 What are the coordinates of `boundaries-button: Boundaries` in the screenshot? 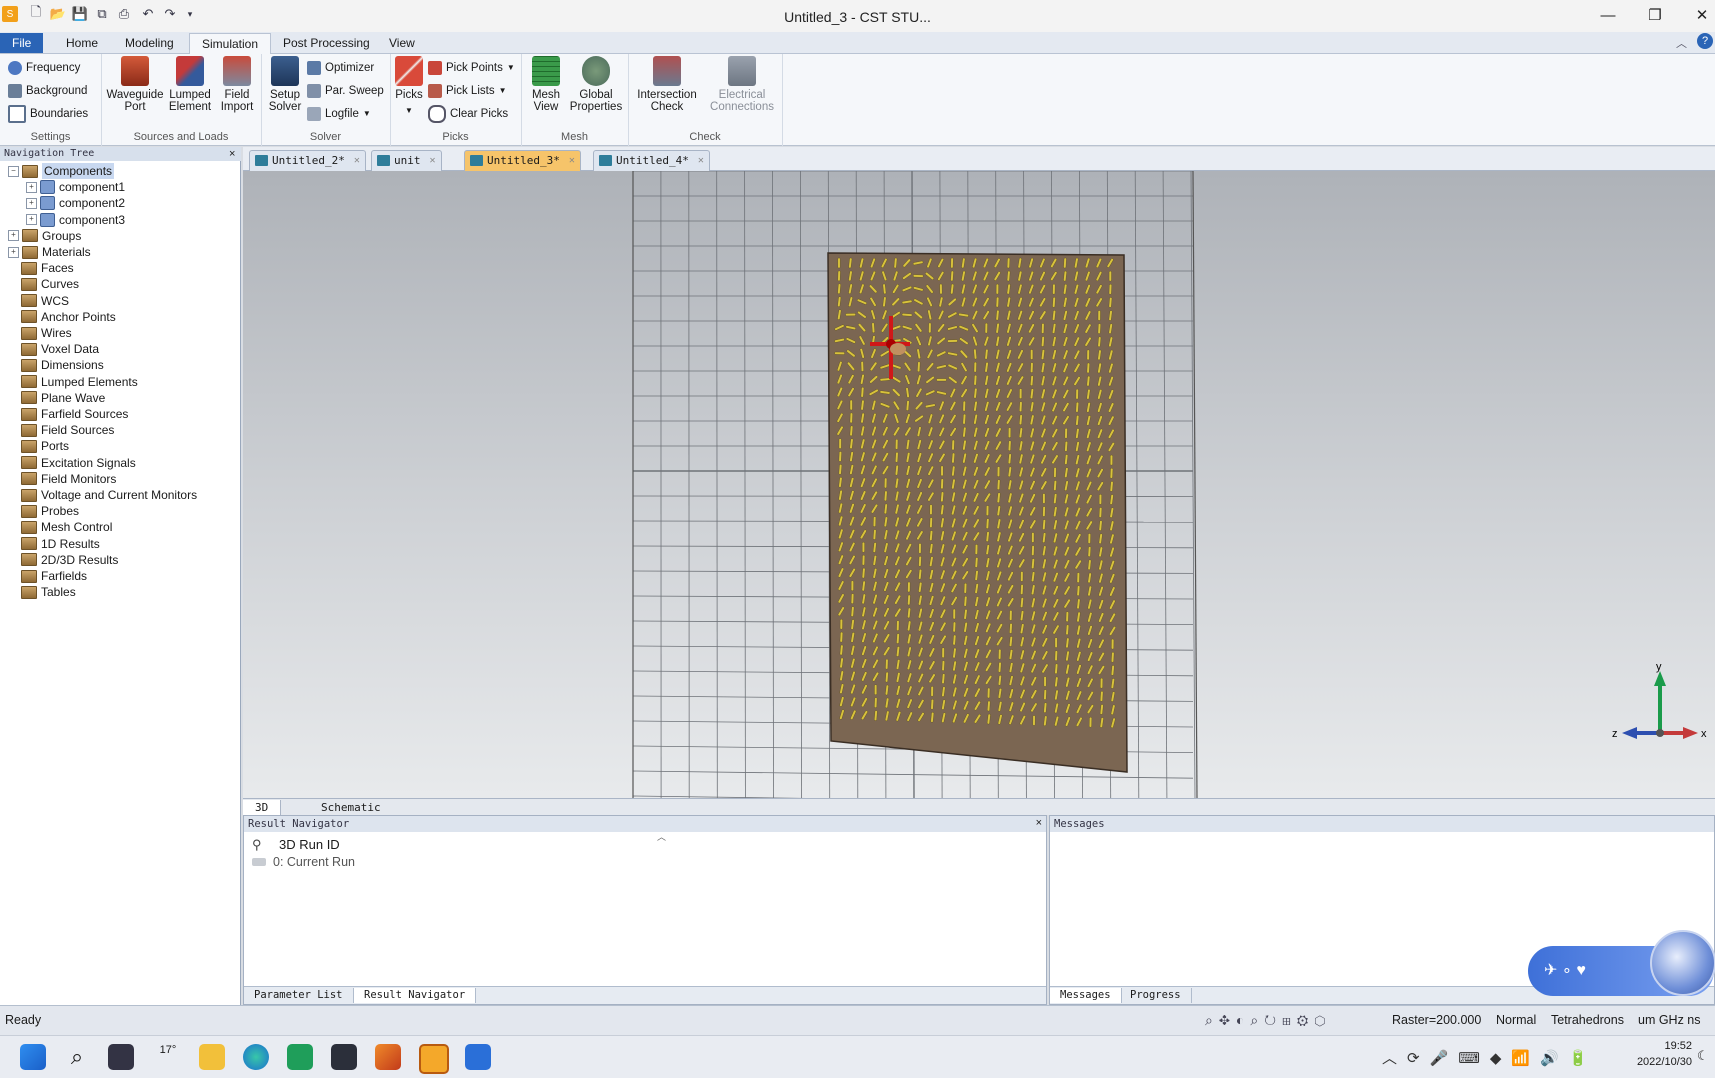 It's located at (48, 113).